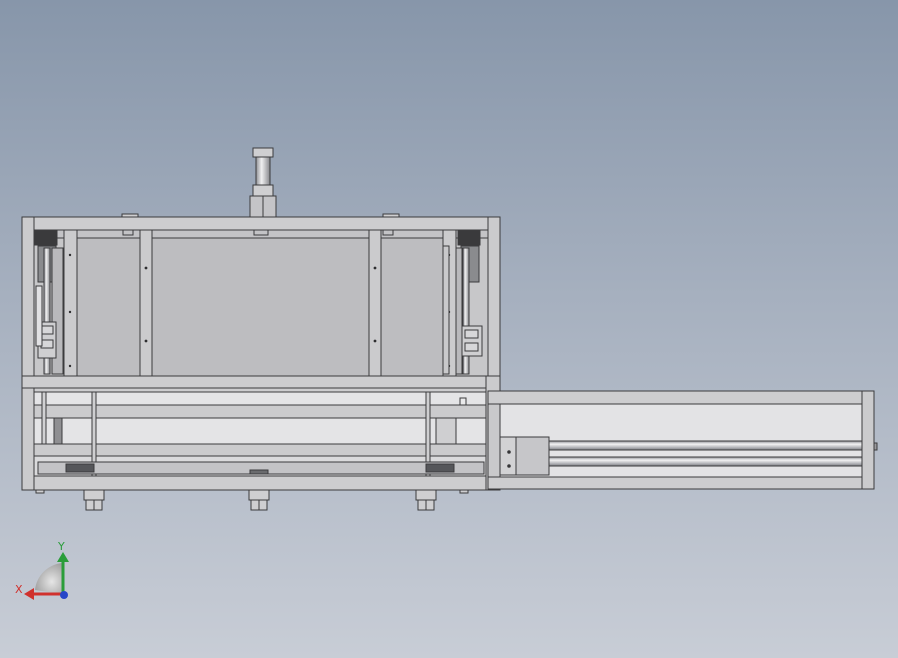 The image size is (898, 658). Describe the element at coordinates (263, 182) in the screenshot. I see `top-cylinder` at that location.